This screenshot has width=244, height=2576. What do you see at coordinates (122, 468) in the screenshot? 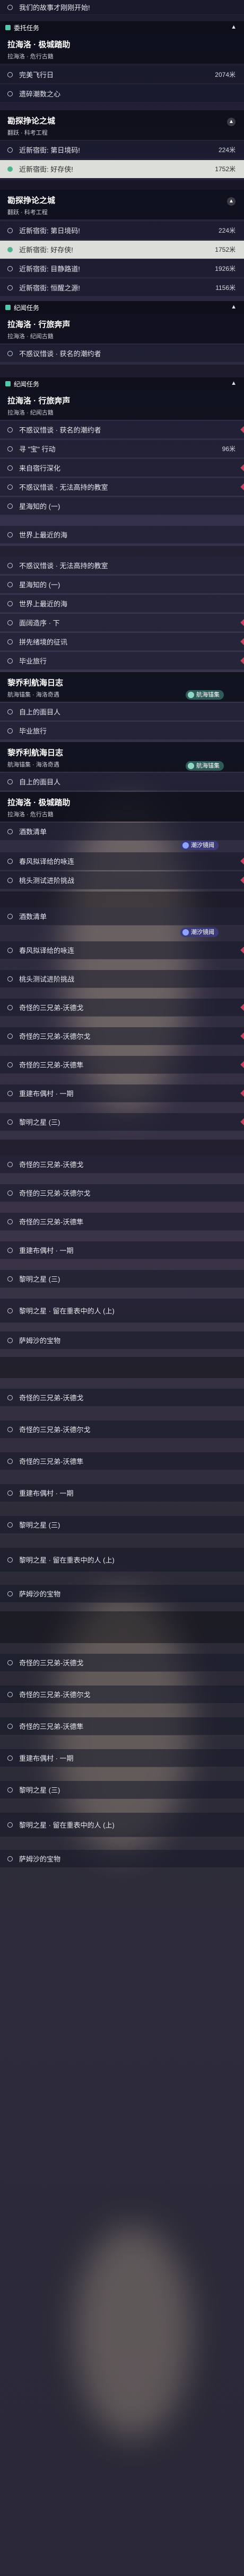
I see `quest-item: 来自宿行深化` at bounding box center [122, 468].